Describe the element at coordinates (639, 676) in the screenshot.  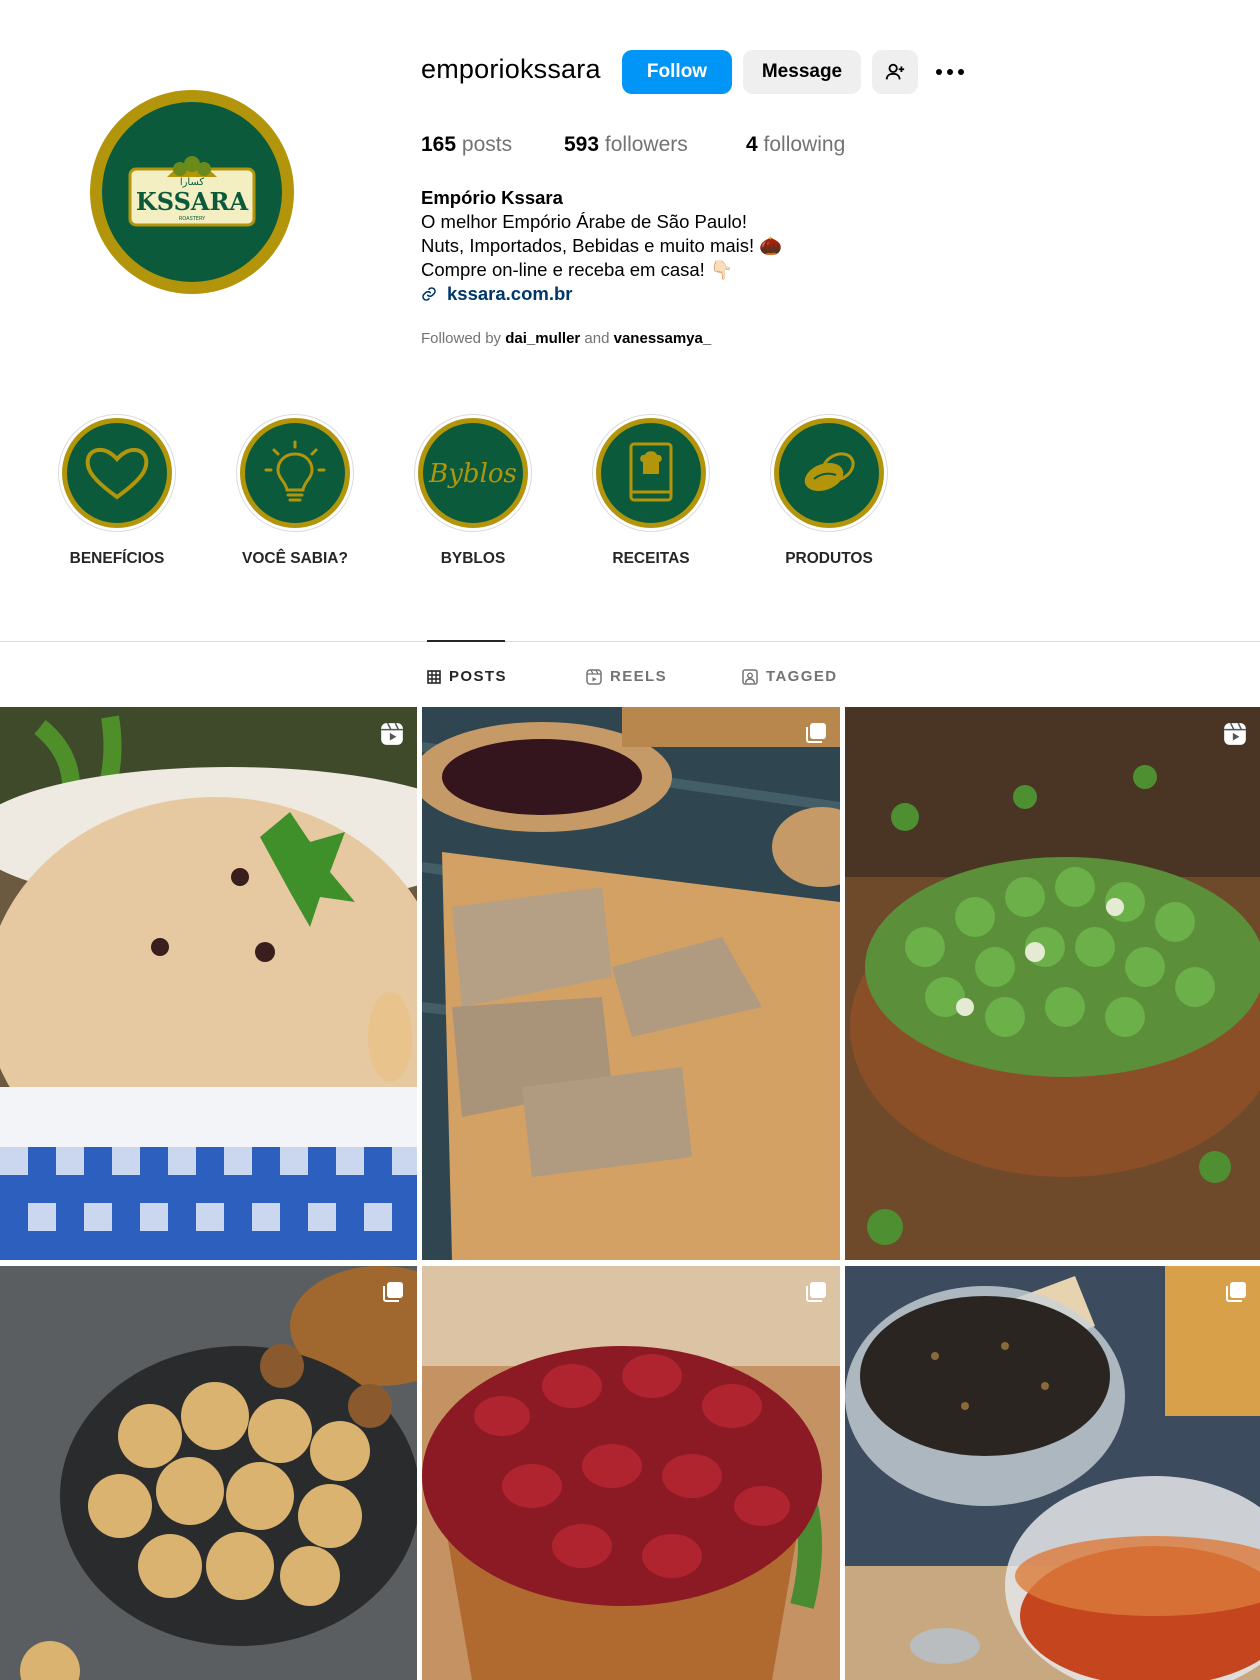
I see `tab-label: REELS` at that location.